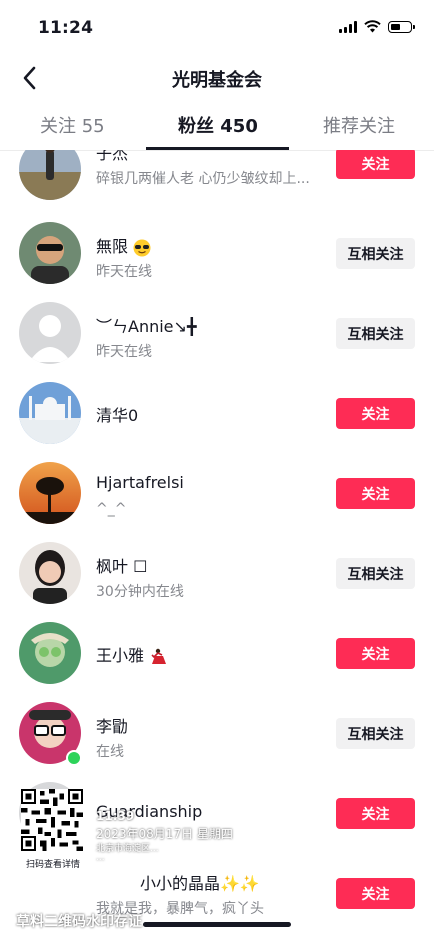 The height and width of the screenshot is (935, 434). What do you see at coordinates (122, 566) in the screenshot?
I see `follower-name: 枫叶 ☐` at bounding box center [122, 566].